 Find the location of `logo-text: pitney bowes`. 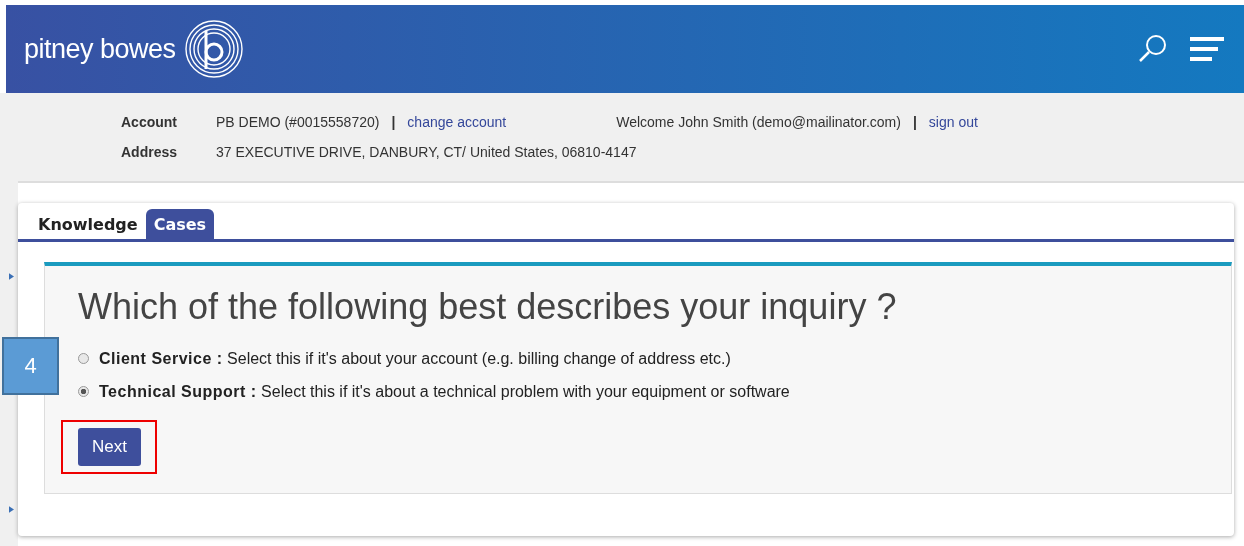

logo-text: pitney bowes is located at coordinates (100, 49).